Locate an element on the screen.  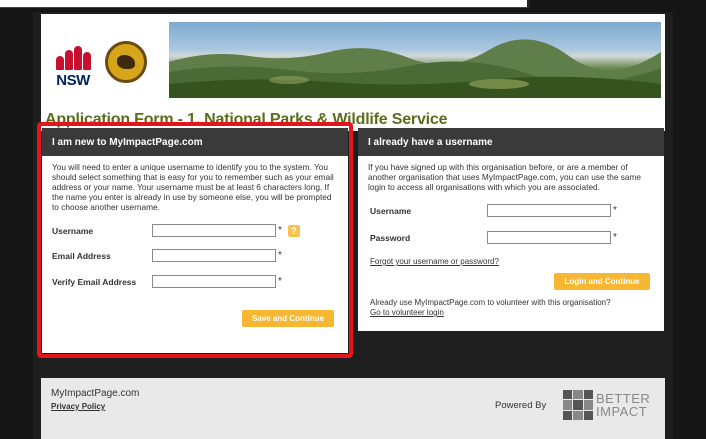
waratah-icon is located at coordinates (73, 57).